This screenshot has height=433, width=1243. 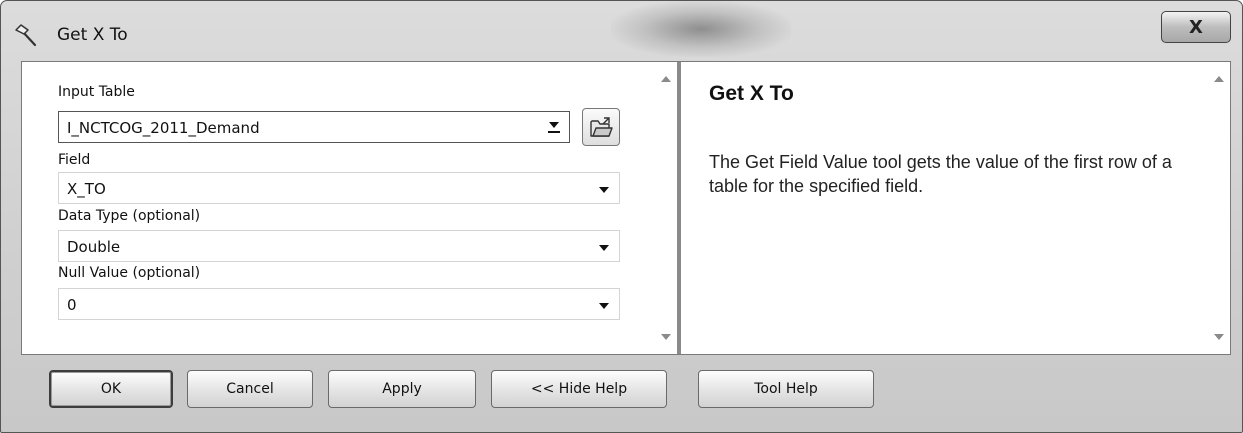 I want to click on data-type-value: Double, so click(x=94, y=247).